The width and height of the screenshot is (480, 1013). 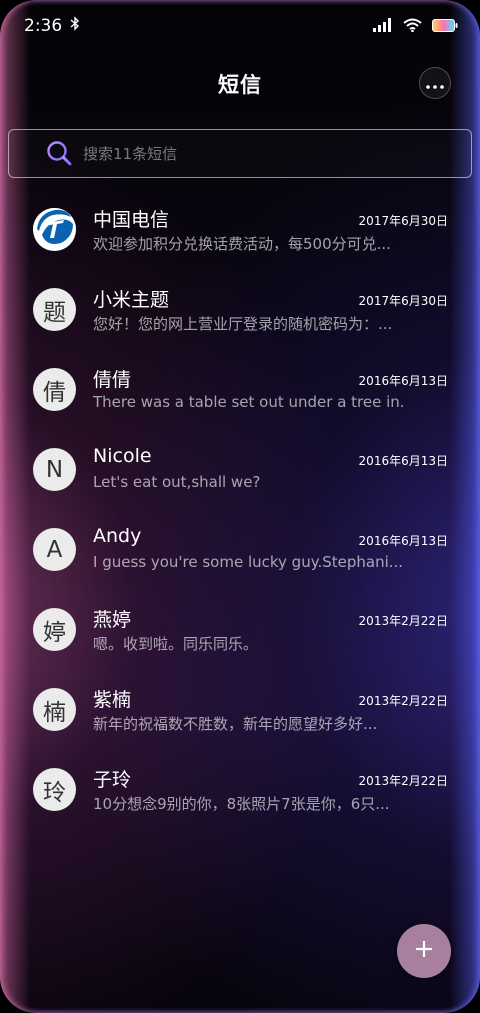 I want to click on contact-name: 小米主题, so click(x=131, y=300).